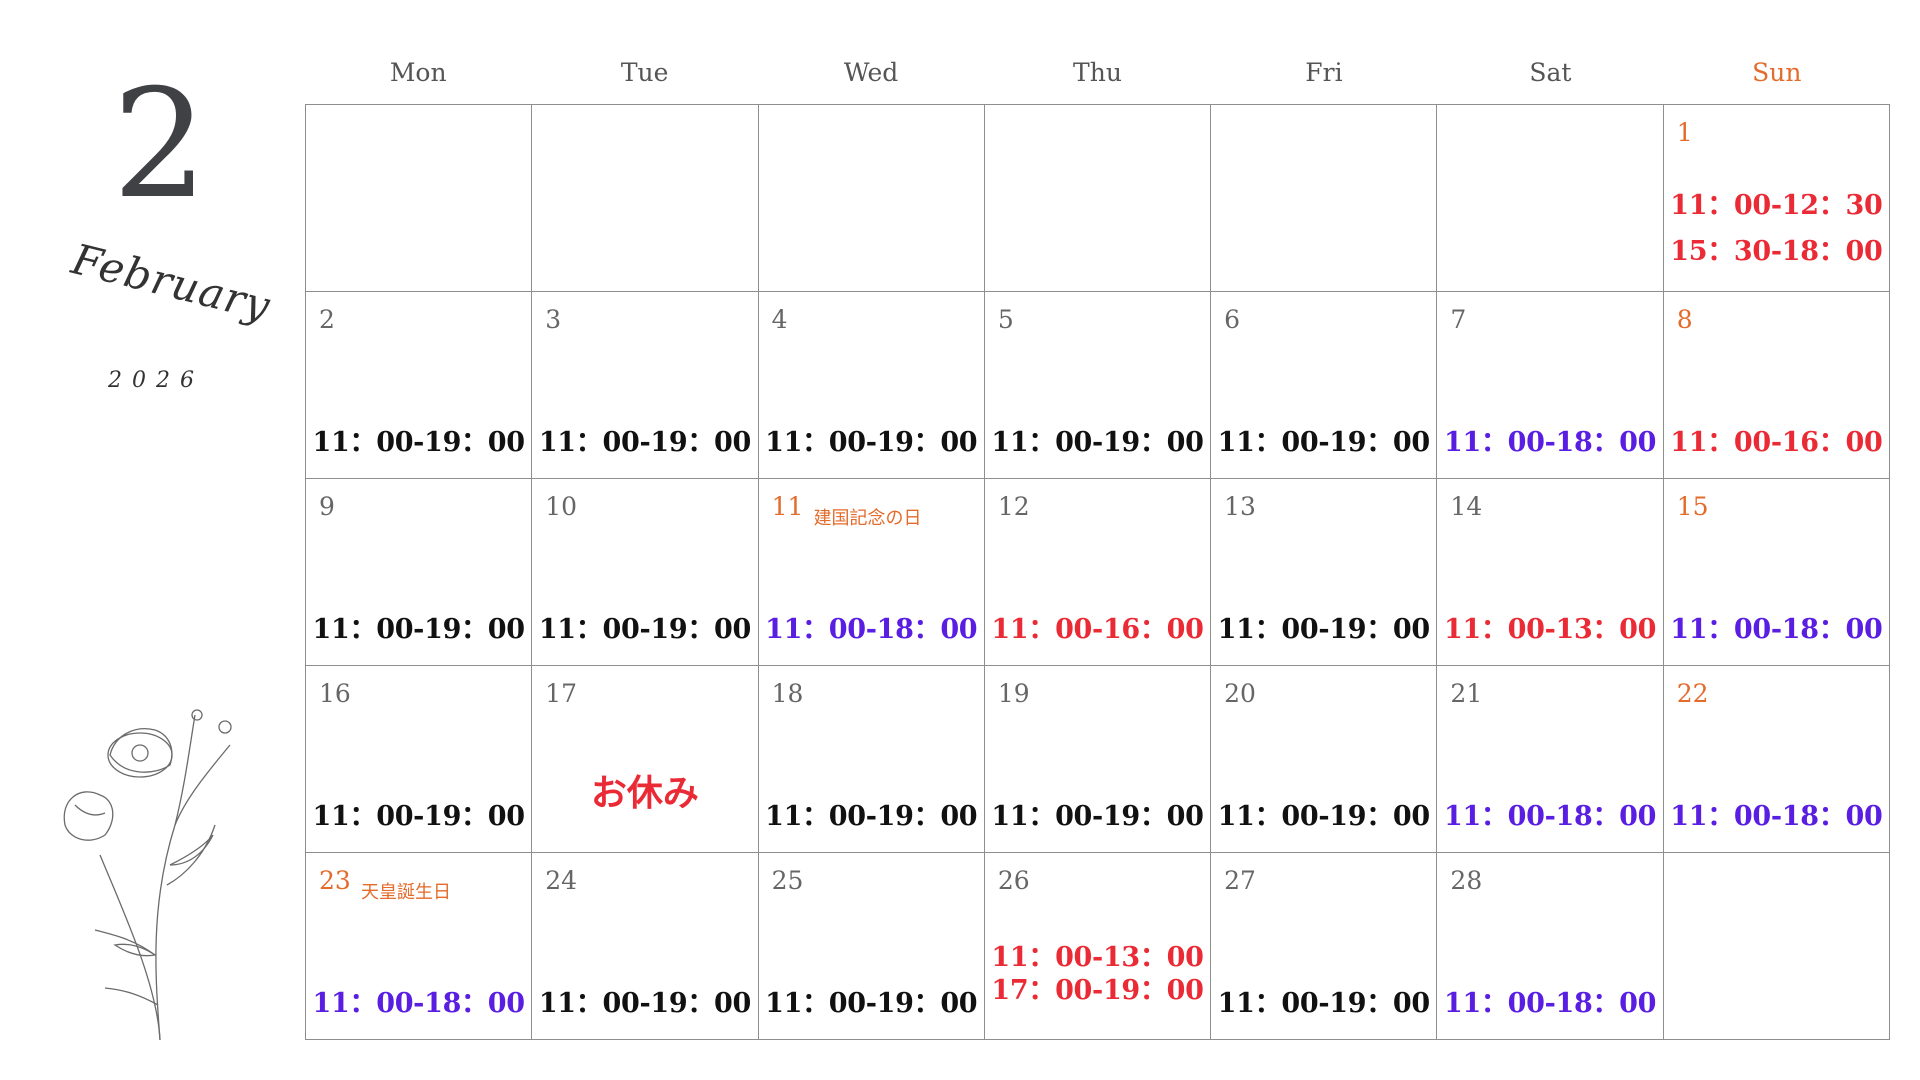  What do you see at coordinates (406, 892) in the screenshot?
I see `holiday-name: 天皇誕生日` at bounding box center [406, 892].